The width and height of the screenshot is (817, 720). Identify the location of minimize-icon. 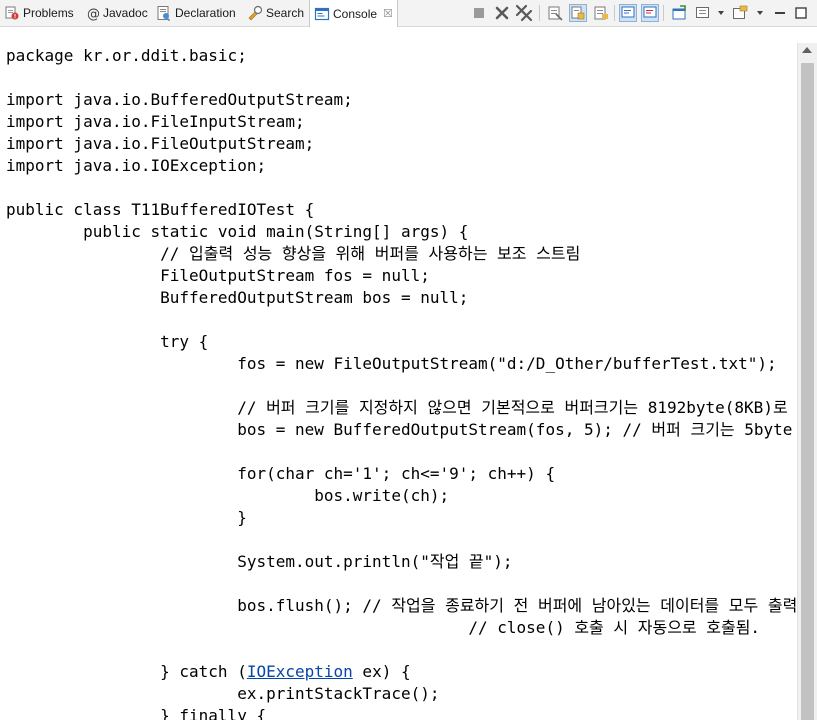
(780, 13).